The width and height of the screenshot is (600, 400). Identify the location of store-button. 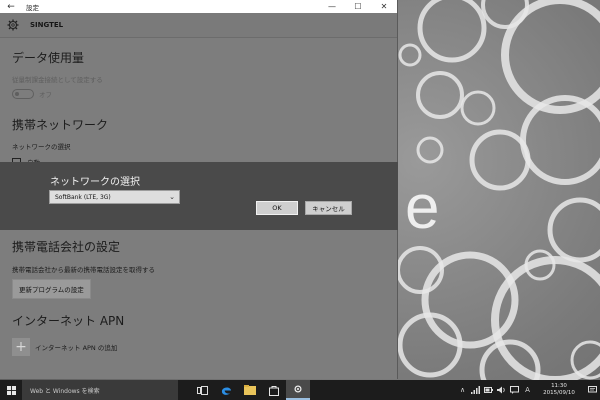
(274, 390).